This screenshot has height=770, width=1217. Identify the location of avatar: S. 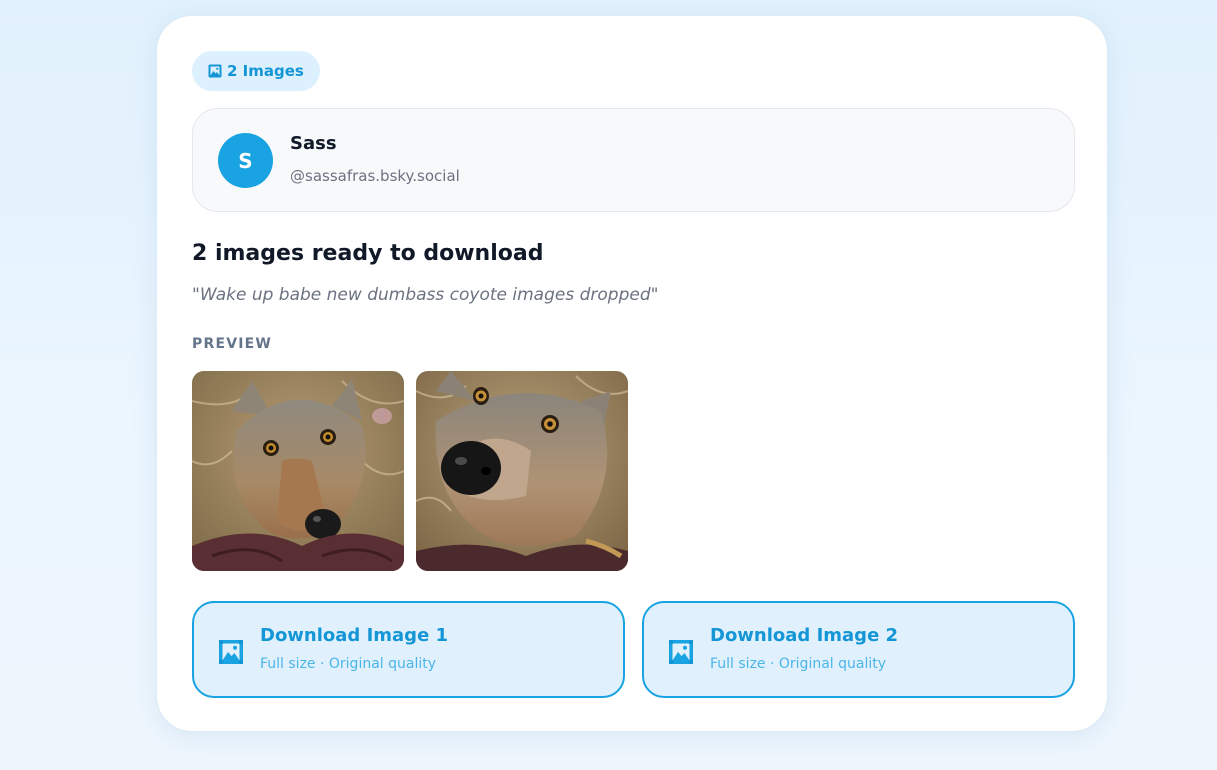
(245, 160).